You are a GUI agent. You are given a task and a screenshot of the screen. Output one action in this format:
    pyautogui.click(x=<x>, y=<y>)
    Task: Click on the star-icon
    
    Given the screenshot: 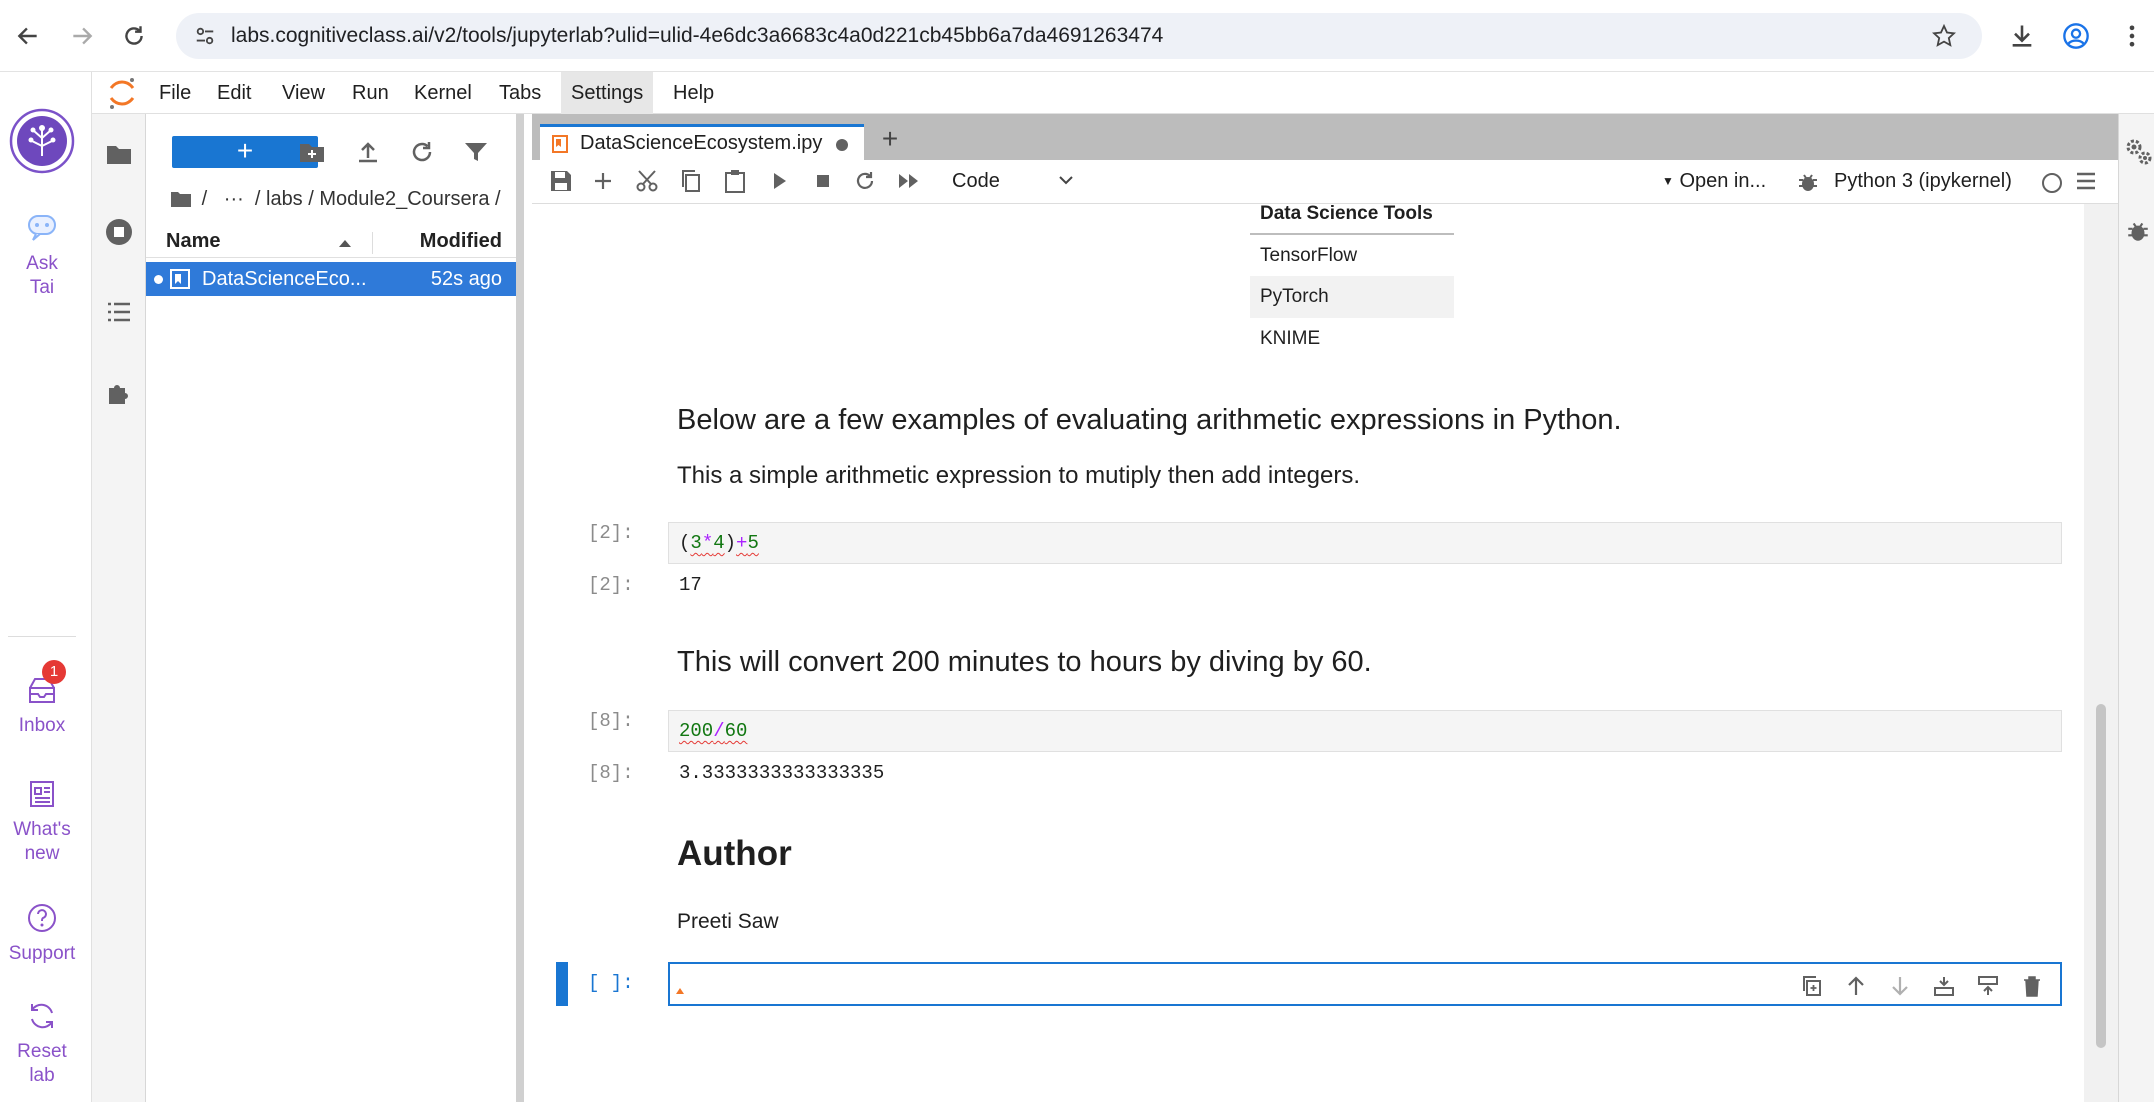 What is the action you would take?
    pyautogui.click(x=1944, y=36)
    